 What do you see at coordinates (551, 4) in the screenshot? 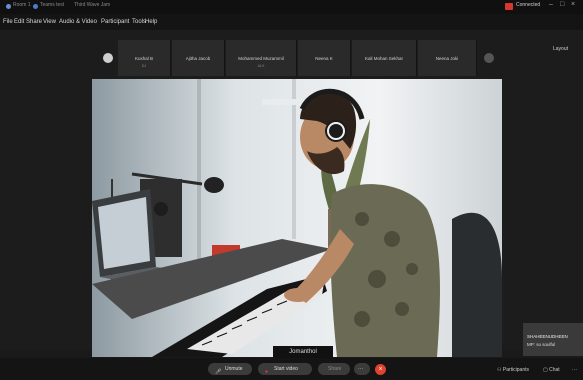
I see `minimize-button: –` at bounding box center [551, 4].